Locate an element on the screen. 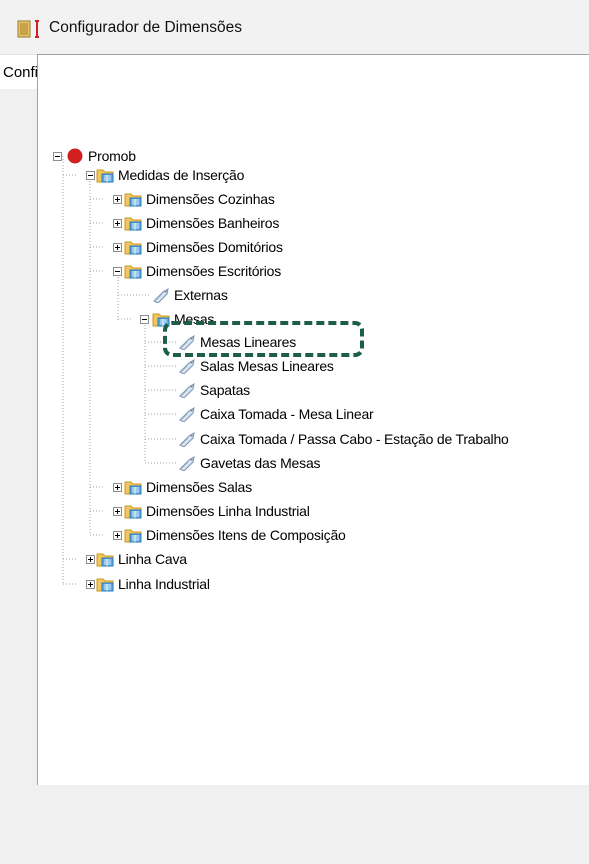 Image resolution: width=589 pixels, height=864 pixels. collapse-escritorios-icon is located at coordinates (117, 271).